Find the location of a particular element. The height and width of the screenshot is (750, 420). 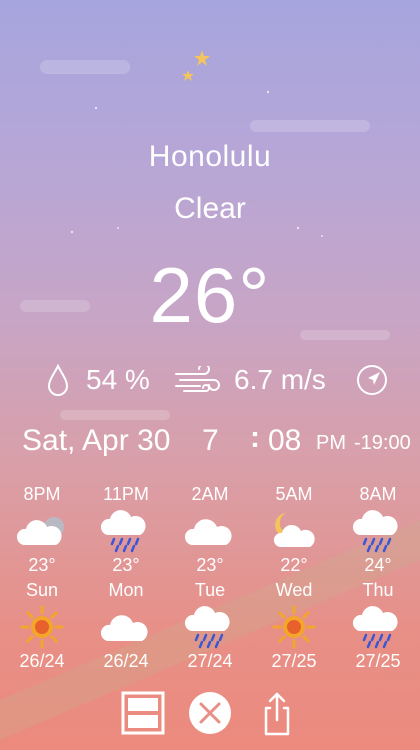

daily-item: Tue 27/24 is located at coordinates (210, 626).